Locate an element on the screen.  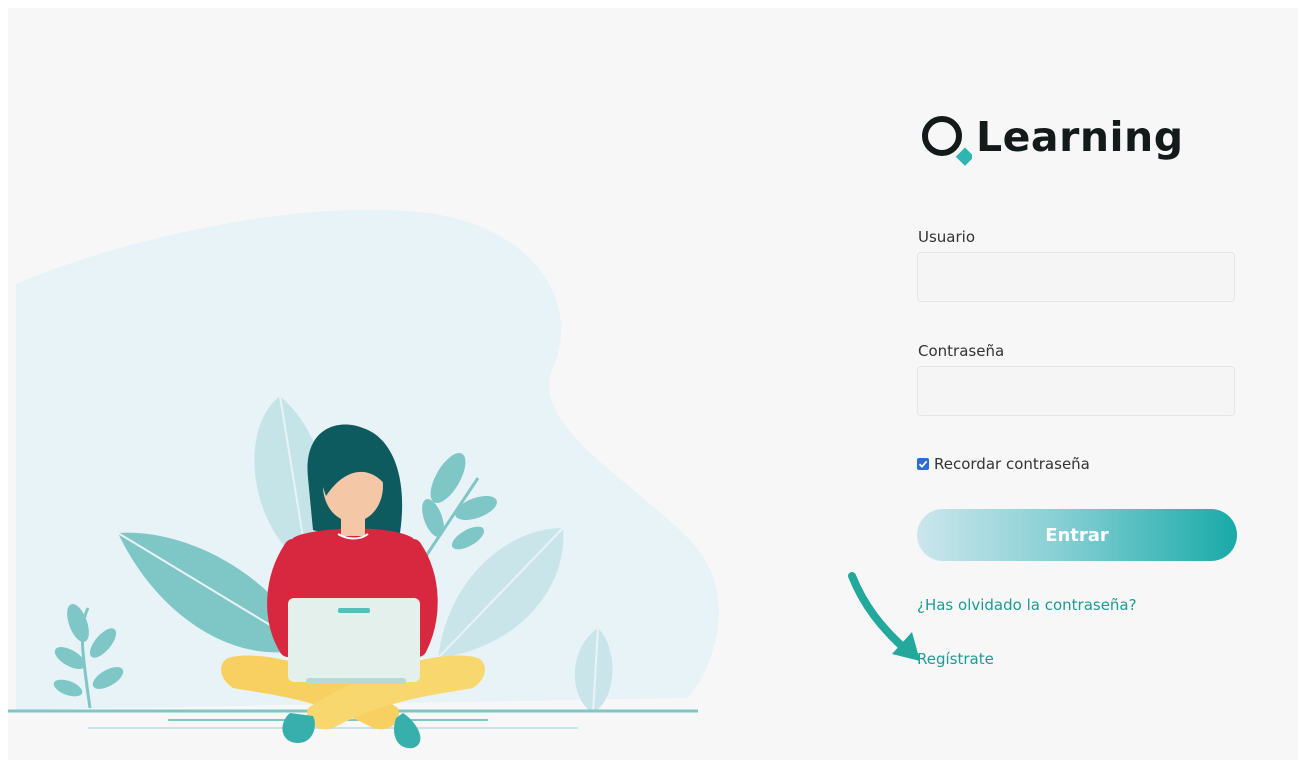
brand-logo: Learning is located at coordinates (1051, 137).